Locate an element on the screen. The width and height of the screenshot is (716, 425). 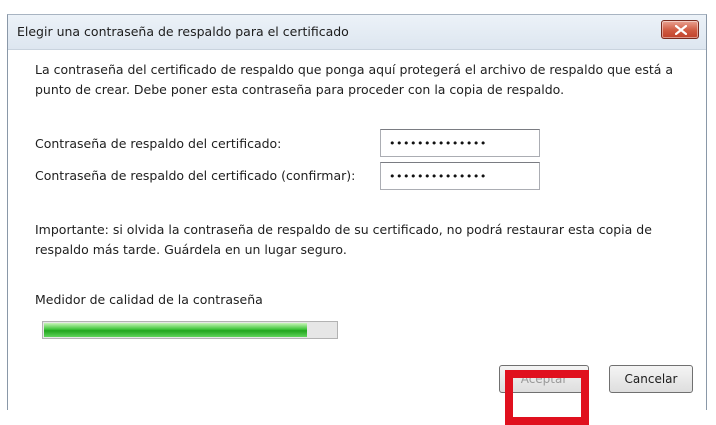
password-label: Contraseña de respaldo del certificado: is located at coordinates (158, 143).